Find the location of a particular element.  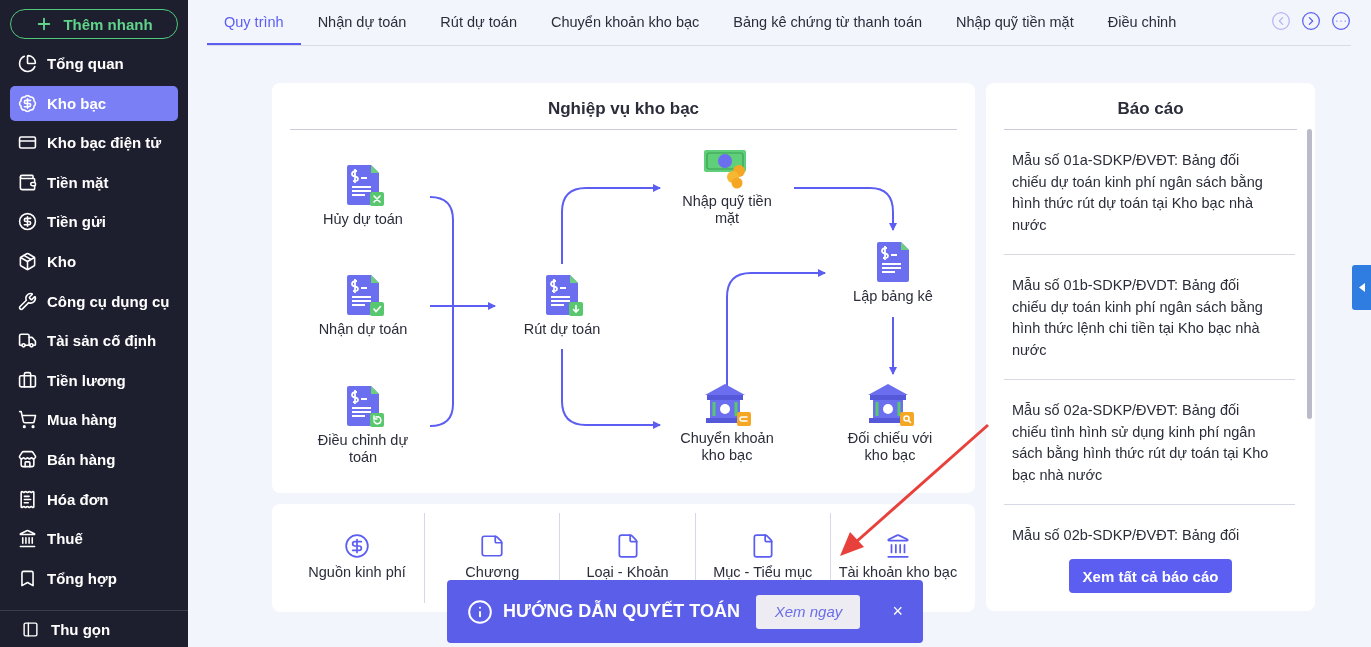

sidebar-item: Tổng hợp is located at coordinates (94, 578).